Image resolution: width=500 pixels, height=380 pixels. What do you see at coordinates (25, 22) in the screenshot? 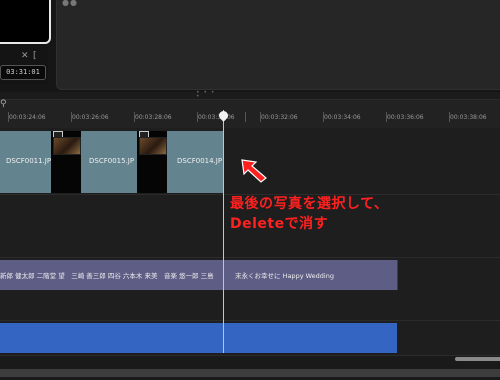
I see `preview-window` at bounding box center [25, 22].